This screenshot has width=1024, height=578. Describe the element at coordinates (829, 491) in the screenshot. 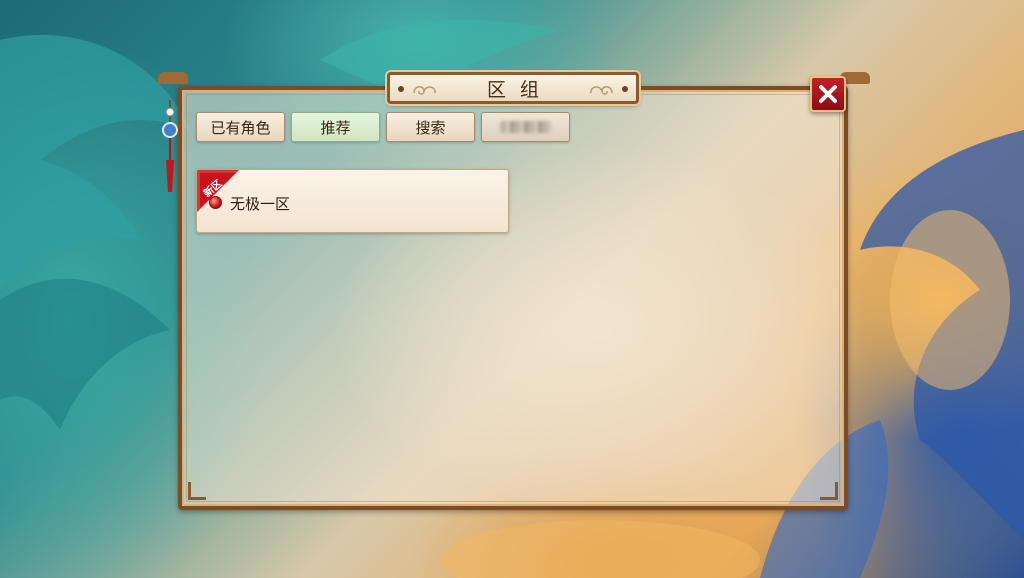

I see `corner-ornament-br` at that location.